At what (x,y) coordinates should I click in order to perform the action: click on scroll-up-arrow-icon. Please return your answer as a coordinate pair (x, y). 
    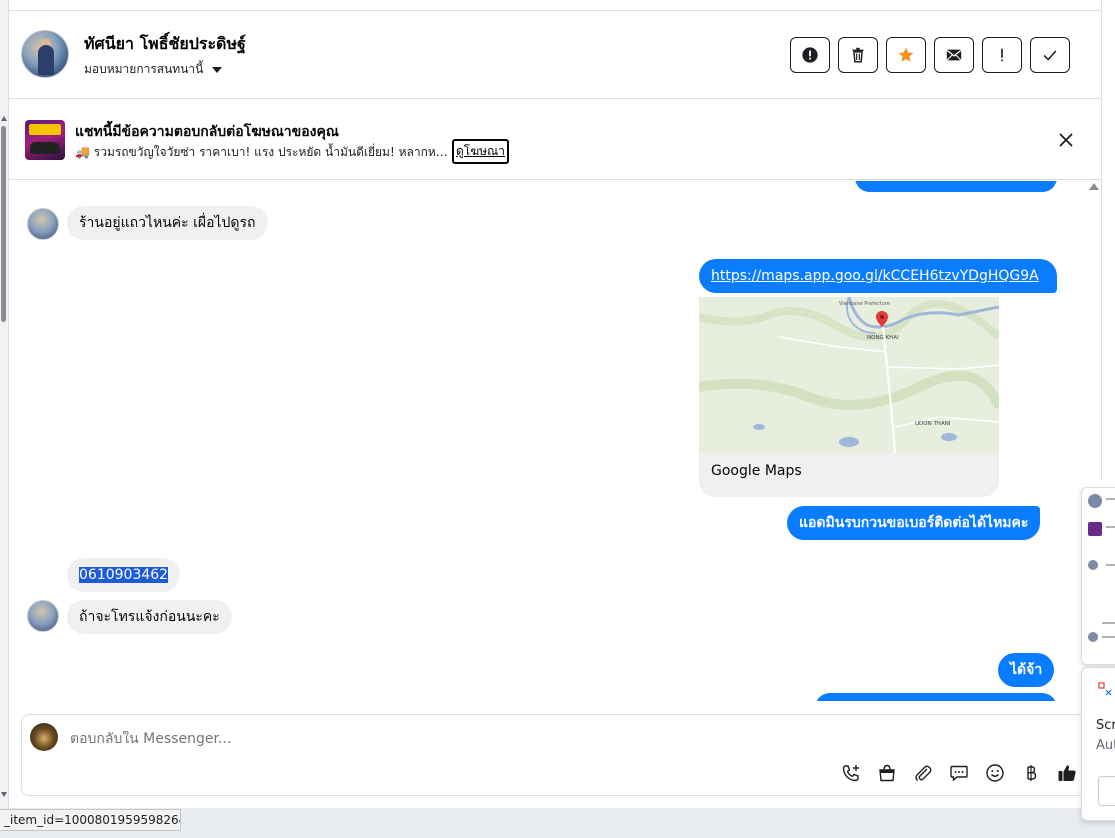
    Looking at the image, I should click on (4, 118).